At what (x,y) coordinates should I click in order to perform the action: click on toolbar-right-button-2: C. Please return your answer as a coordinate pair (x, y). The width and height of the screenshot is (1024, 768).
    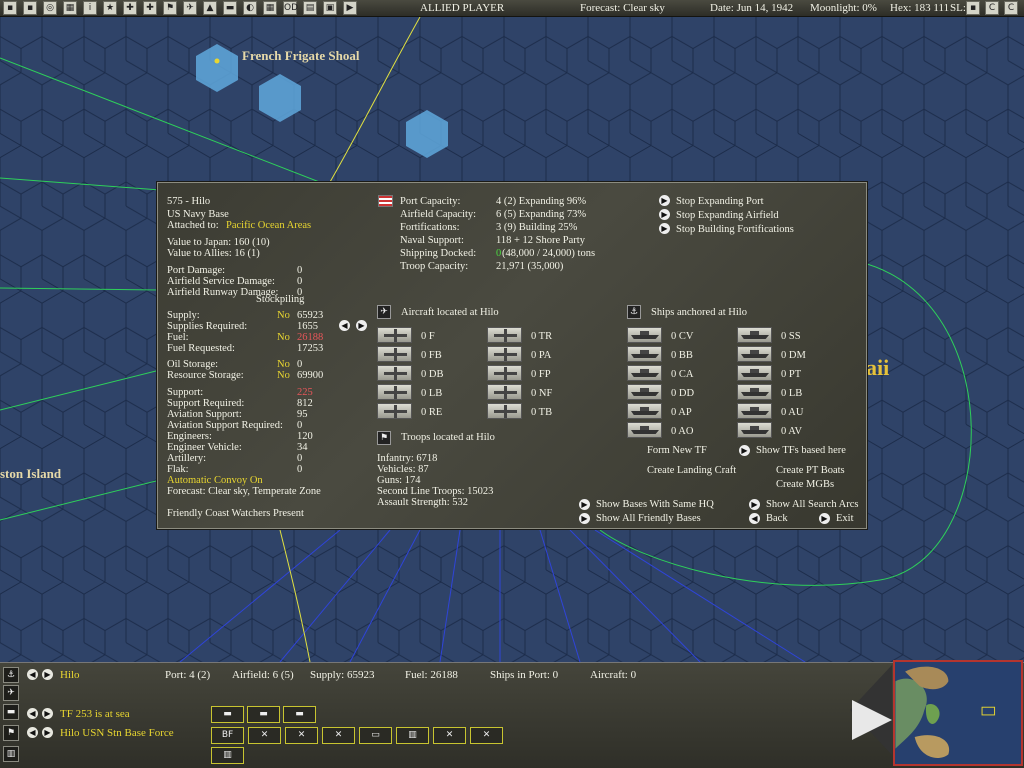
    Looking at the image, I should click on (992, 8).